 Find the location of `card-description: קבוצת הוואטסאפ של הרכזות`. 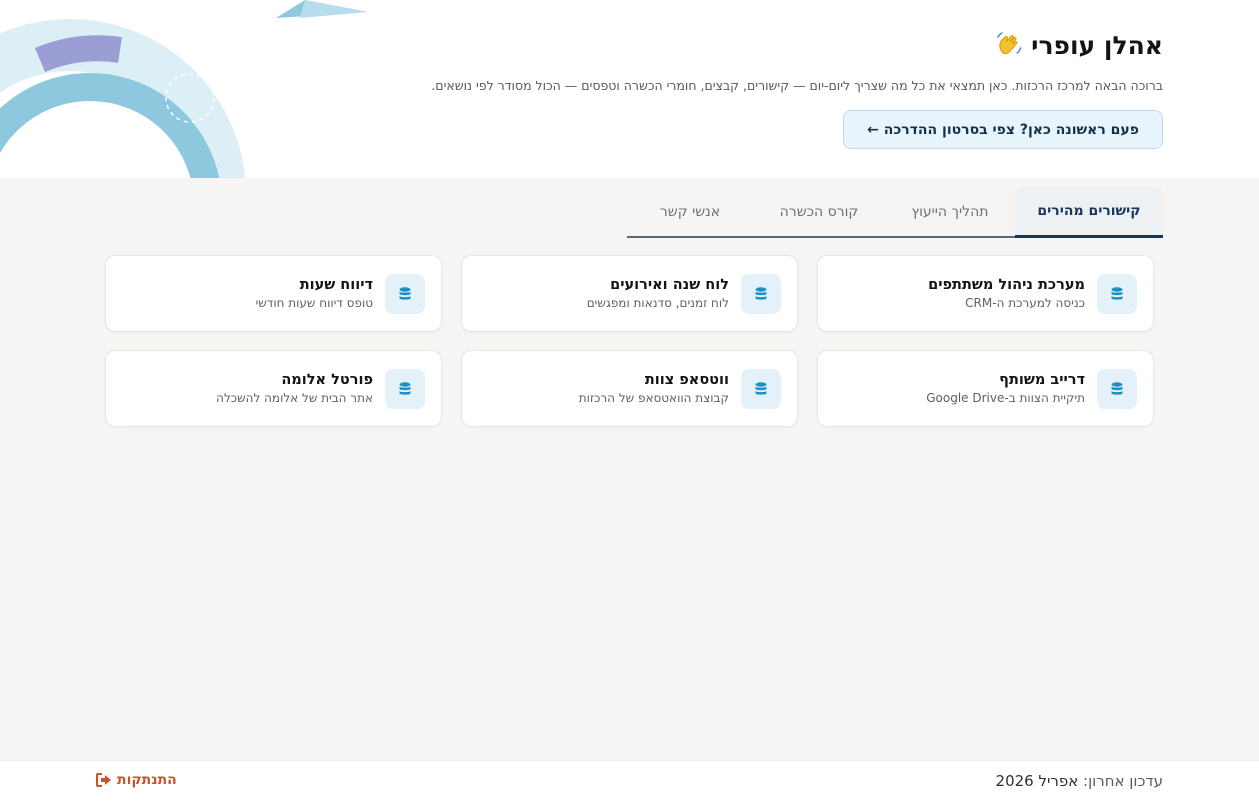

card-description: קבוצת הוואטסאפ של הרכזות is located at coordinates (653, 398).